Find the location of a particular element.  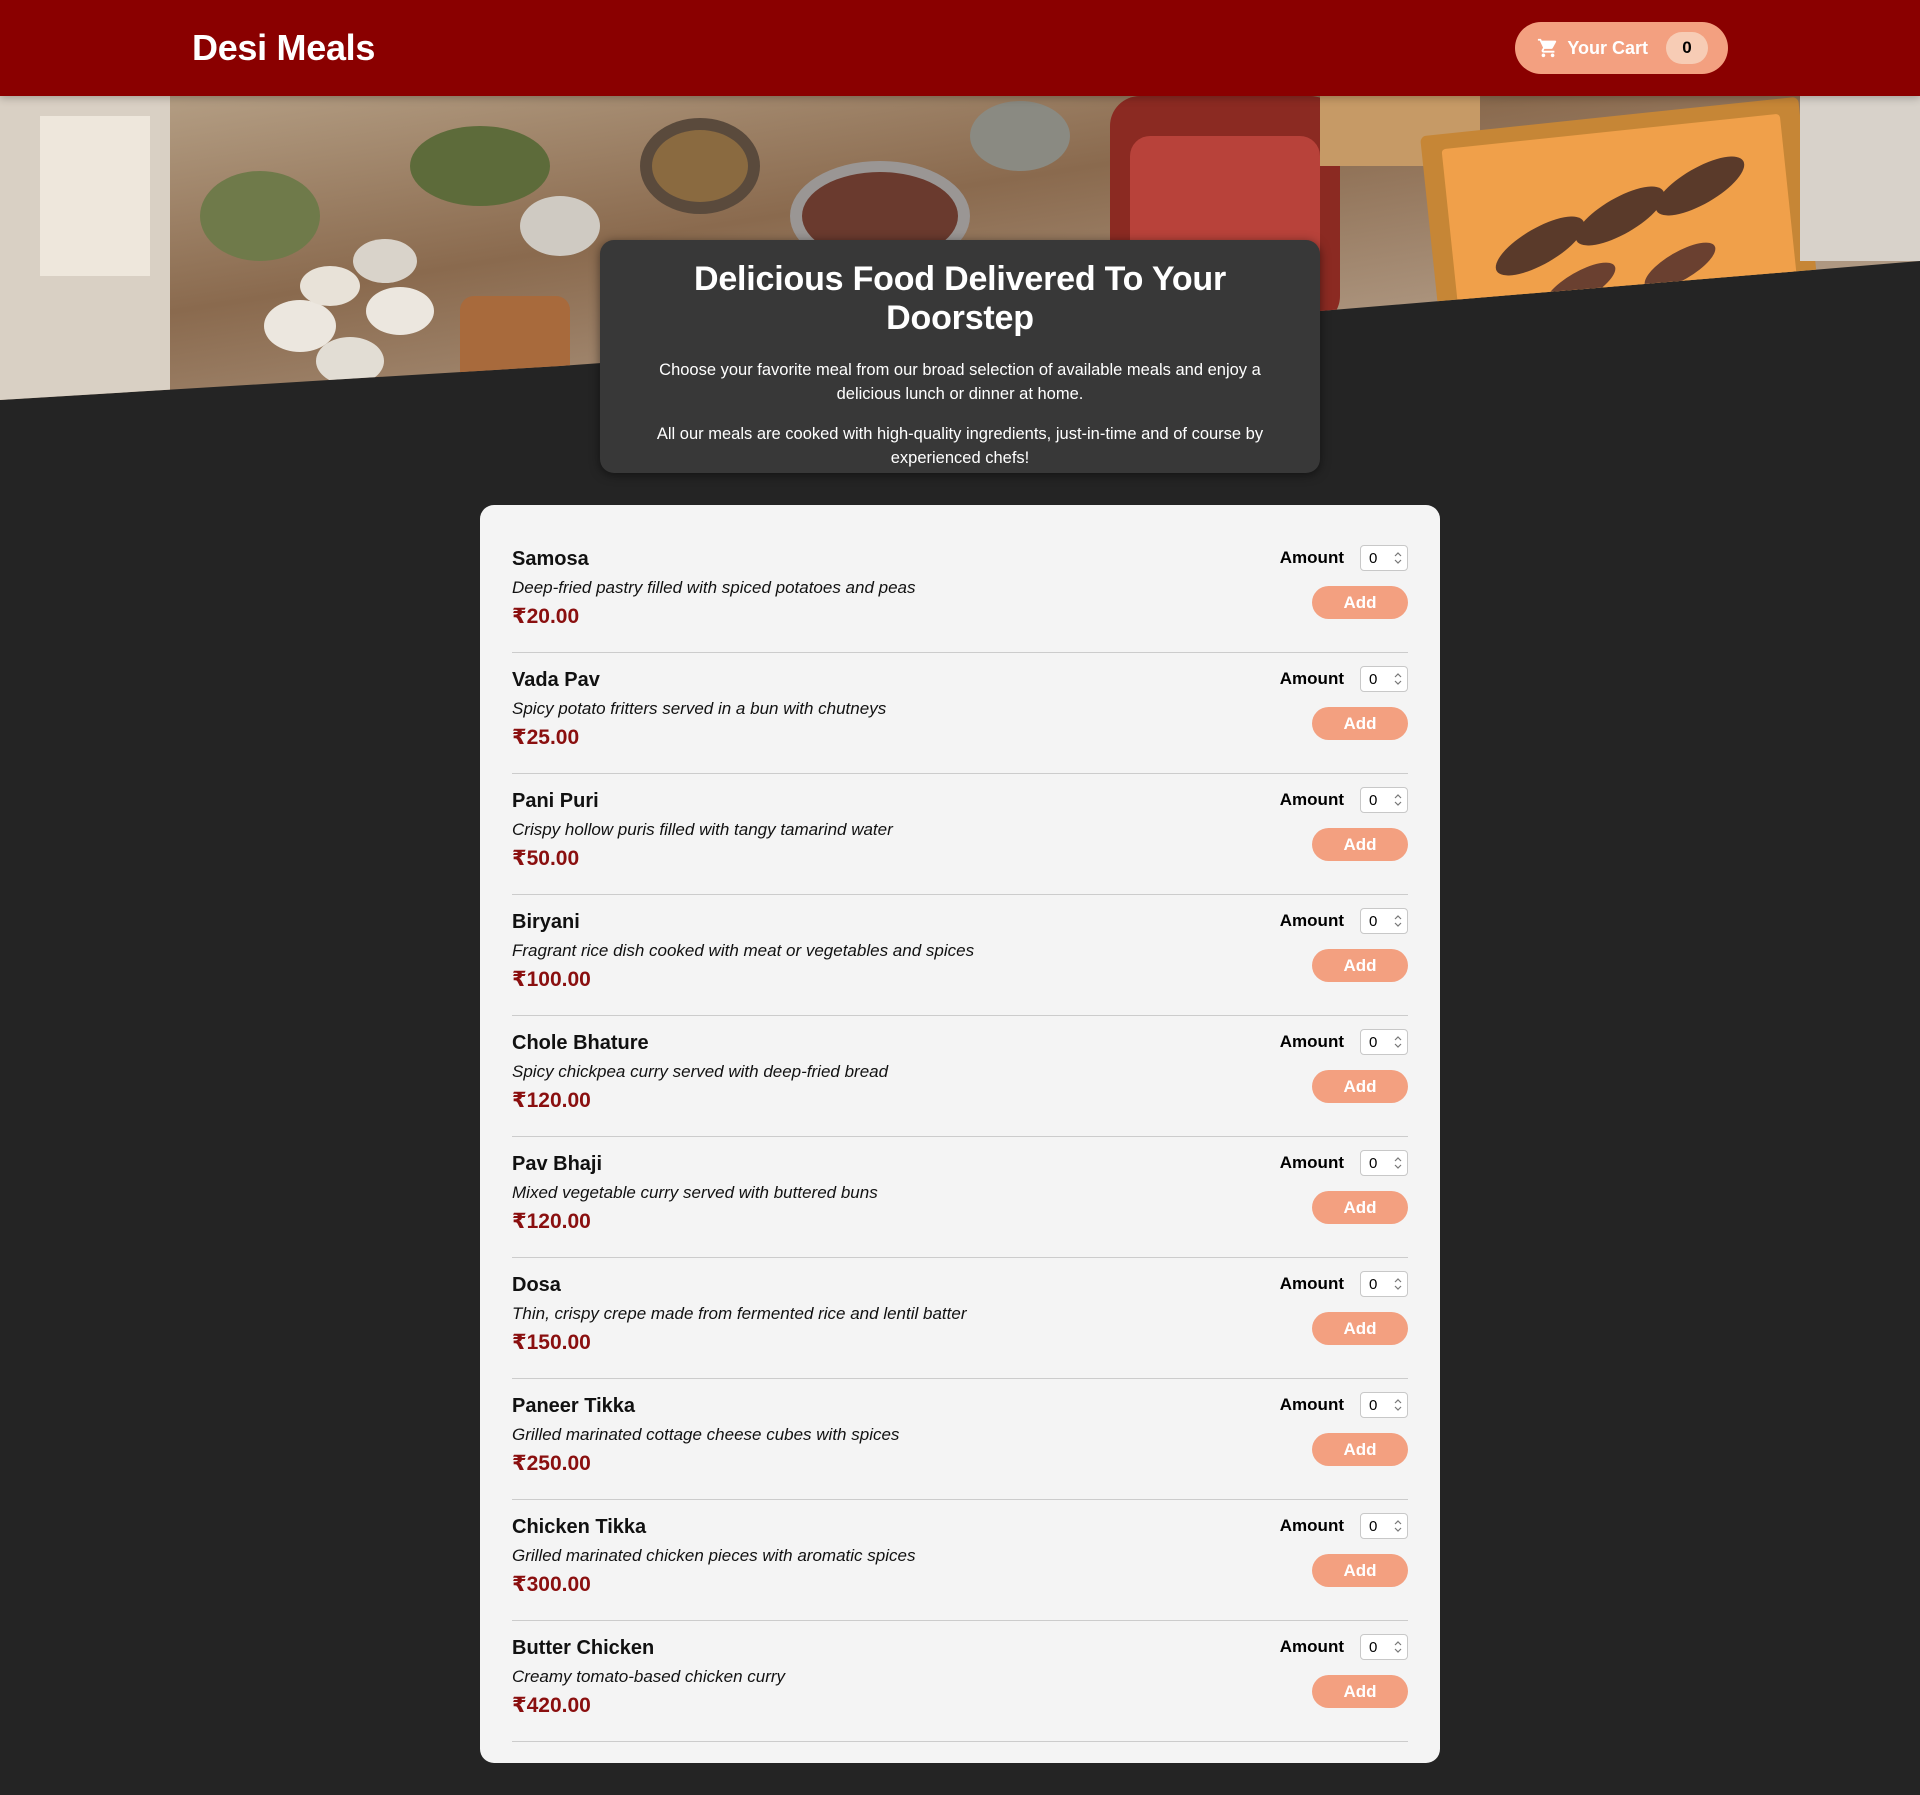

meal-price: ₹50.00 is located at coordinates (546, 858).